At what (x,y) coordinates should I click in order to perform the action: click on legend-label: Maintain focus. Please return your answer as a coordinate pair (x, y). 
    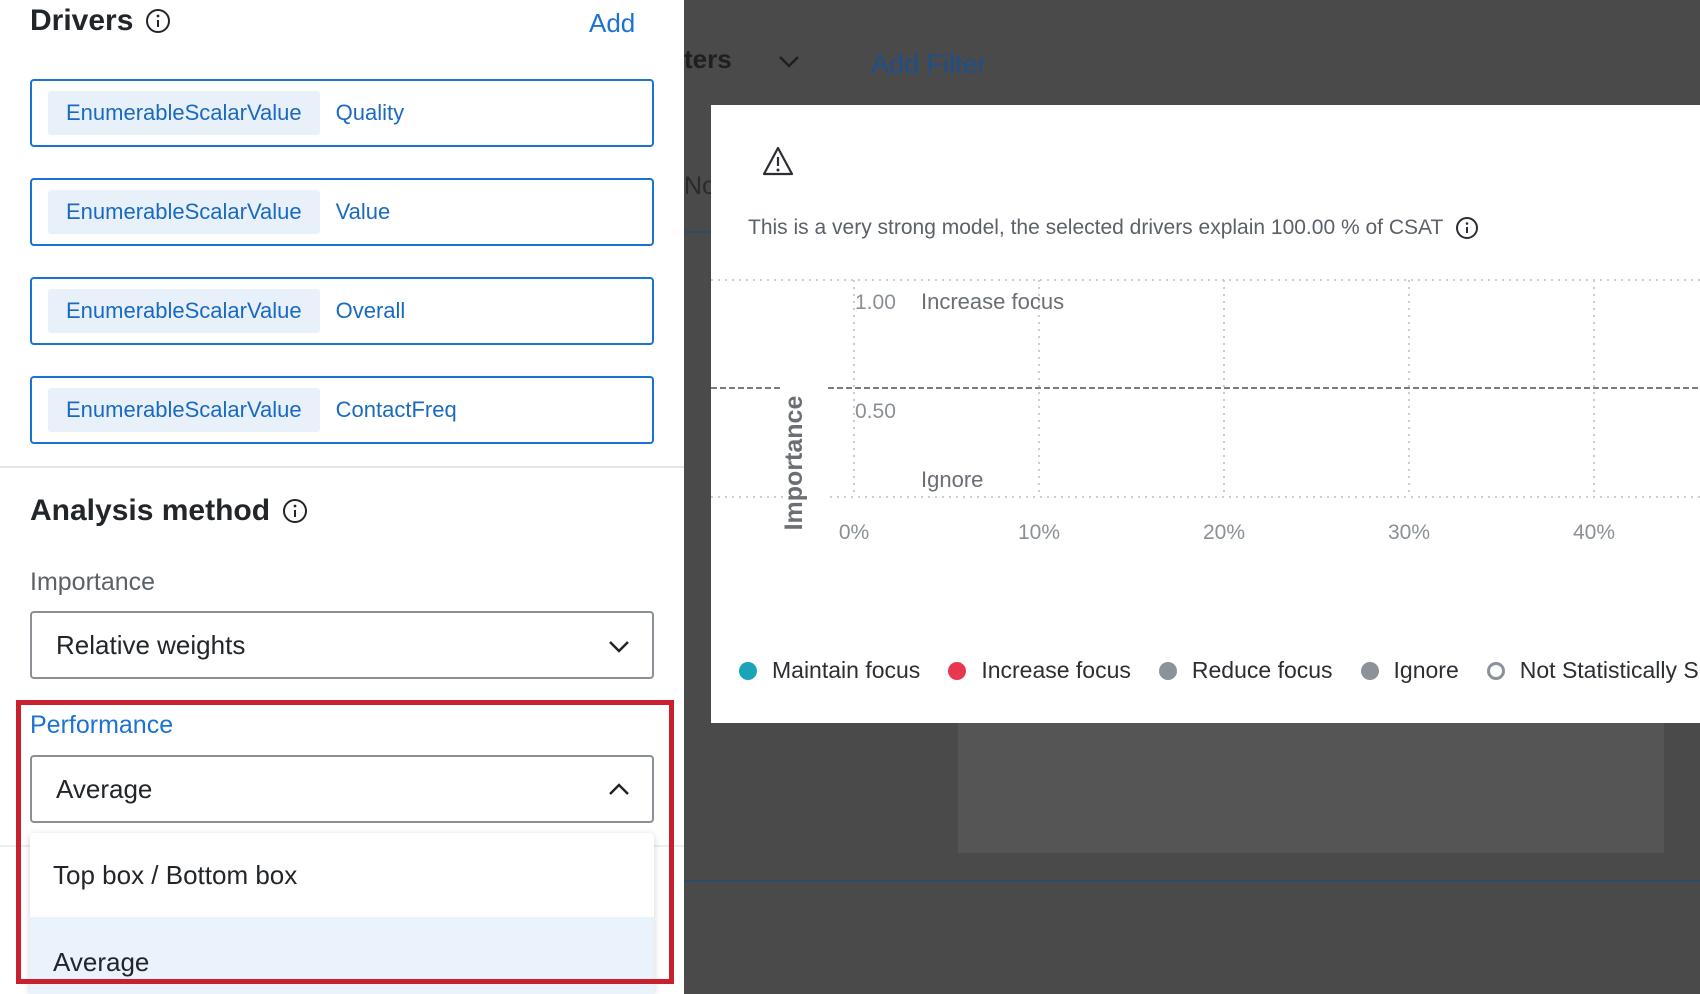
    Looking at the image, I should click on (846, 670).